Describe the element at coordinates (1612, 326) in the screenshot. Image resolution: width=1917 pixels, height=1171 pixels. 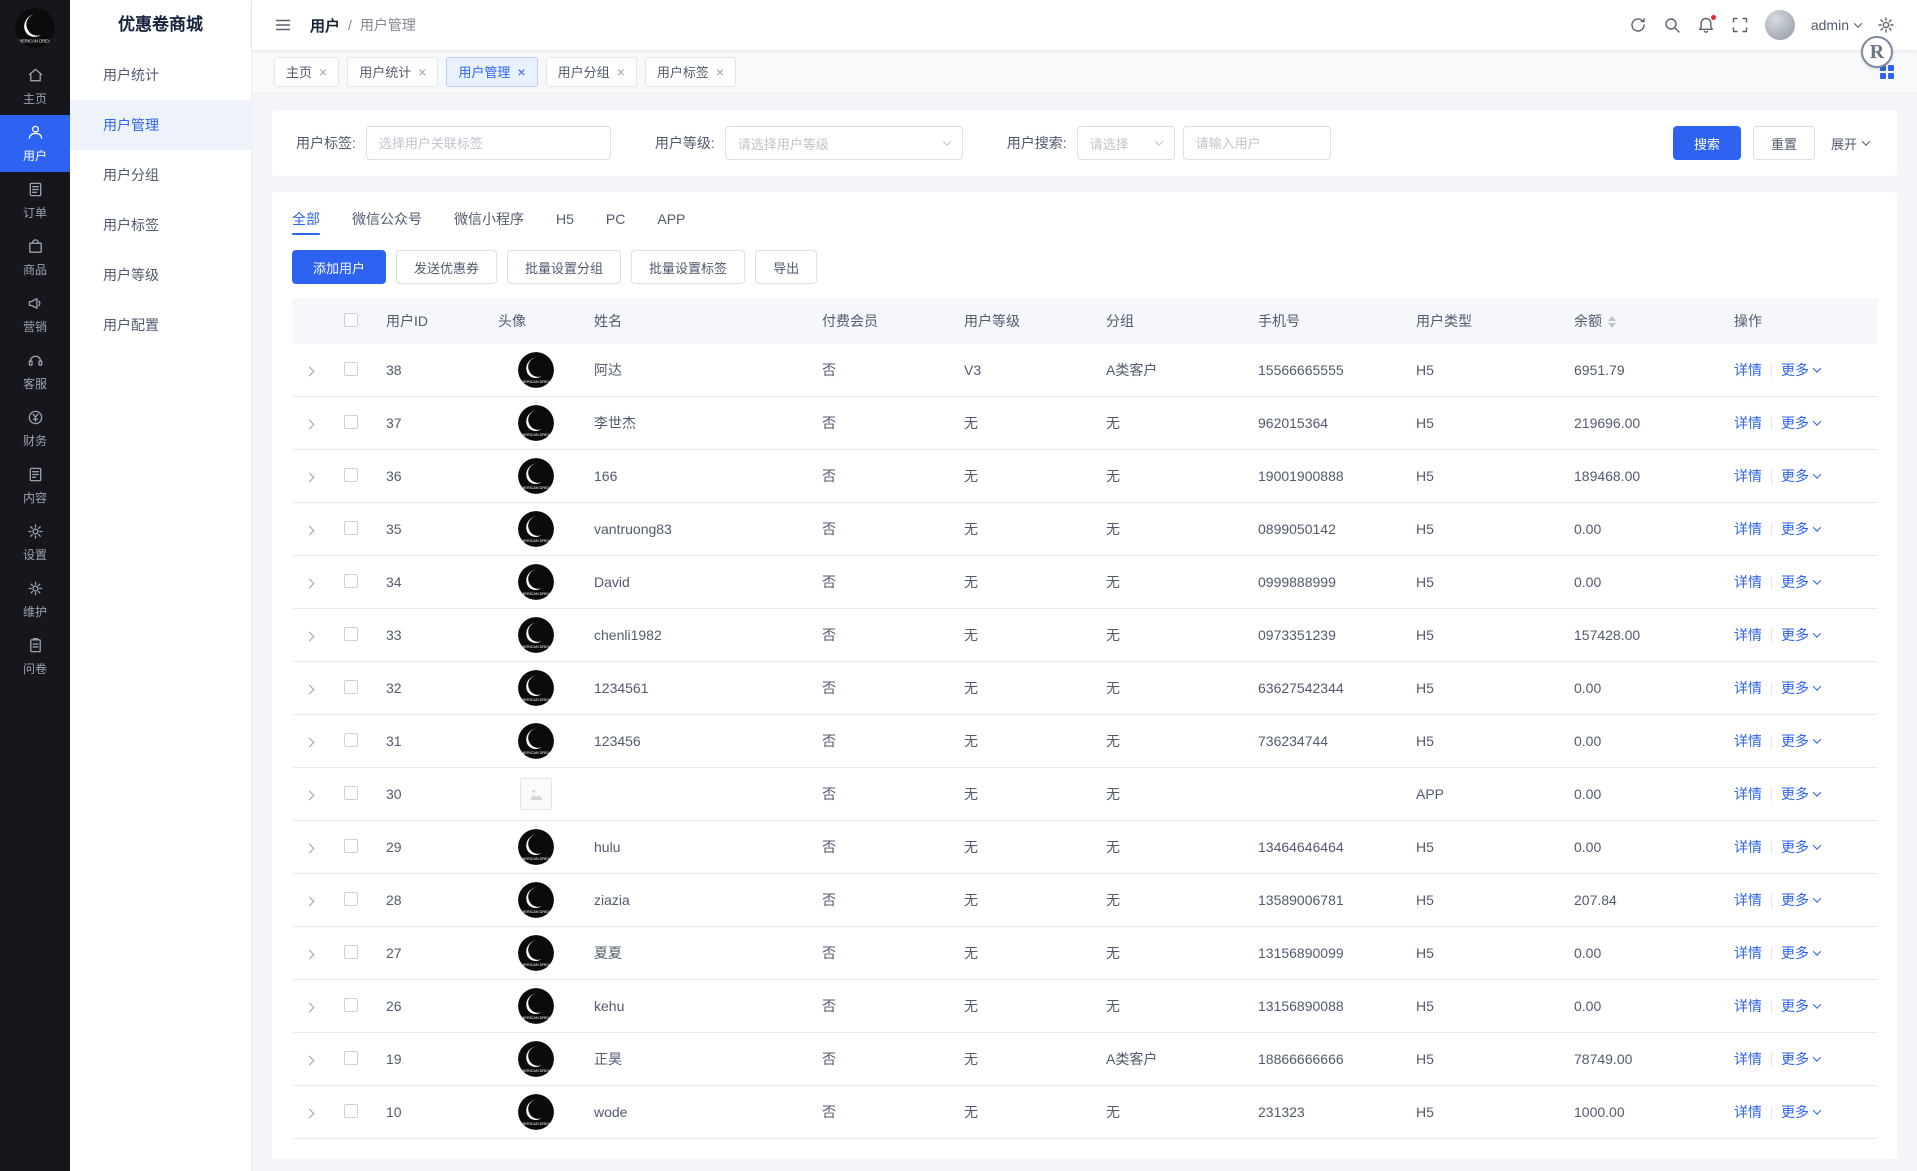
I see `sort-desc-icon` at that location.